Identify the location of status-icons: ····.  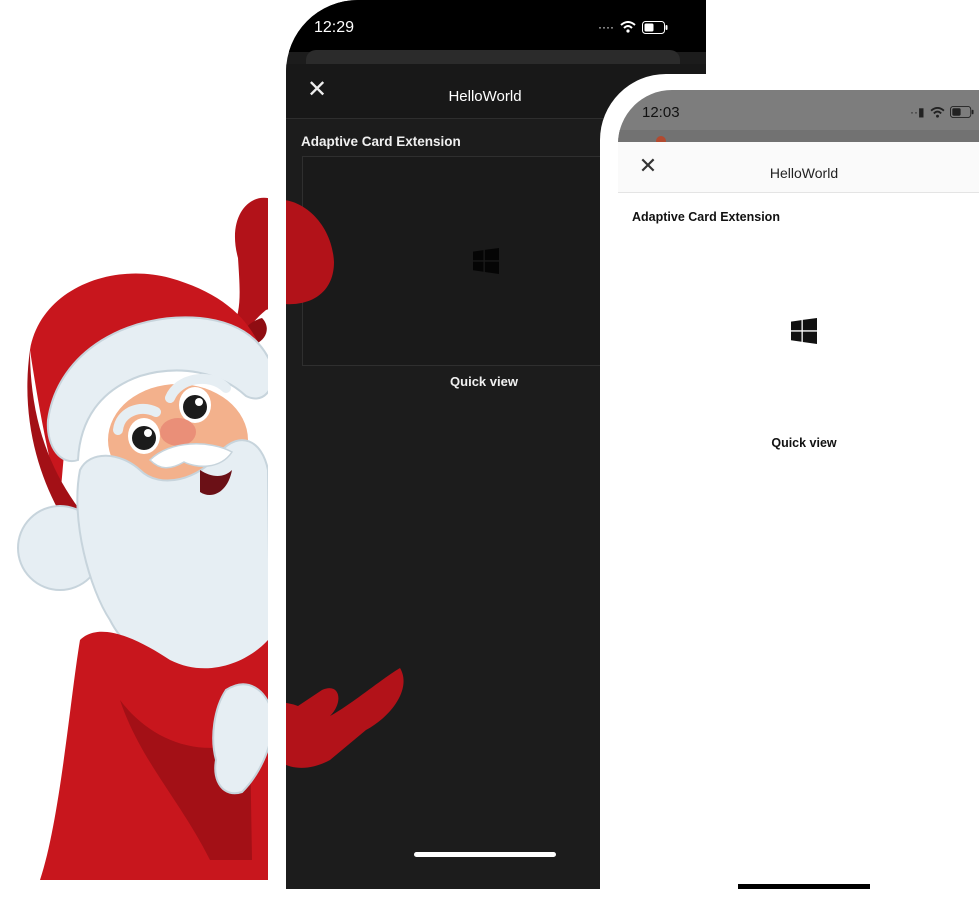
(633, 27).